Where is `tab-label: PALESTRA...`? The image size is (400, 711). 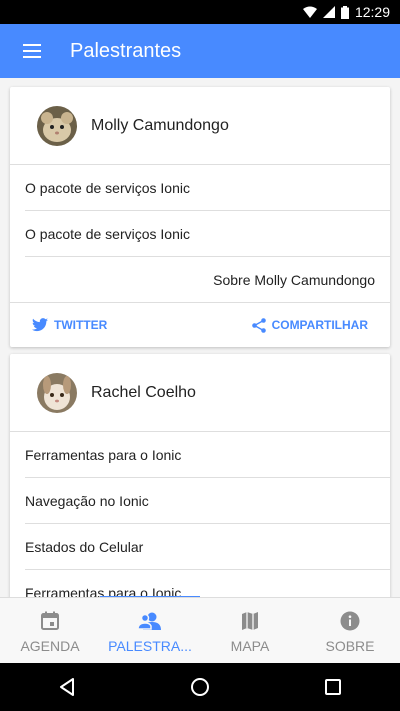
tab-label: PALESTRA... is located at coordinates (150, 645).